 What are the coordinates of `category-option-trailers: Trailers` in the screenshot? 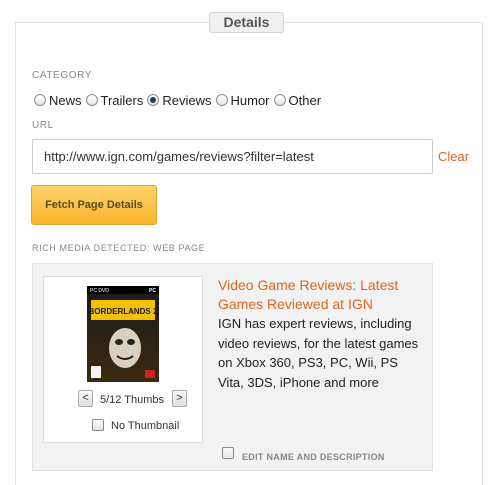 It's located at (114, 100).